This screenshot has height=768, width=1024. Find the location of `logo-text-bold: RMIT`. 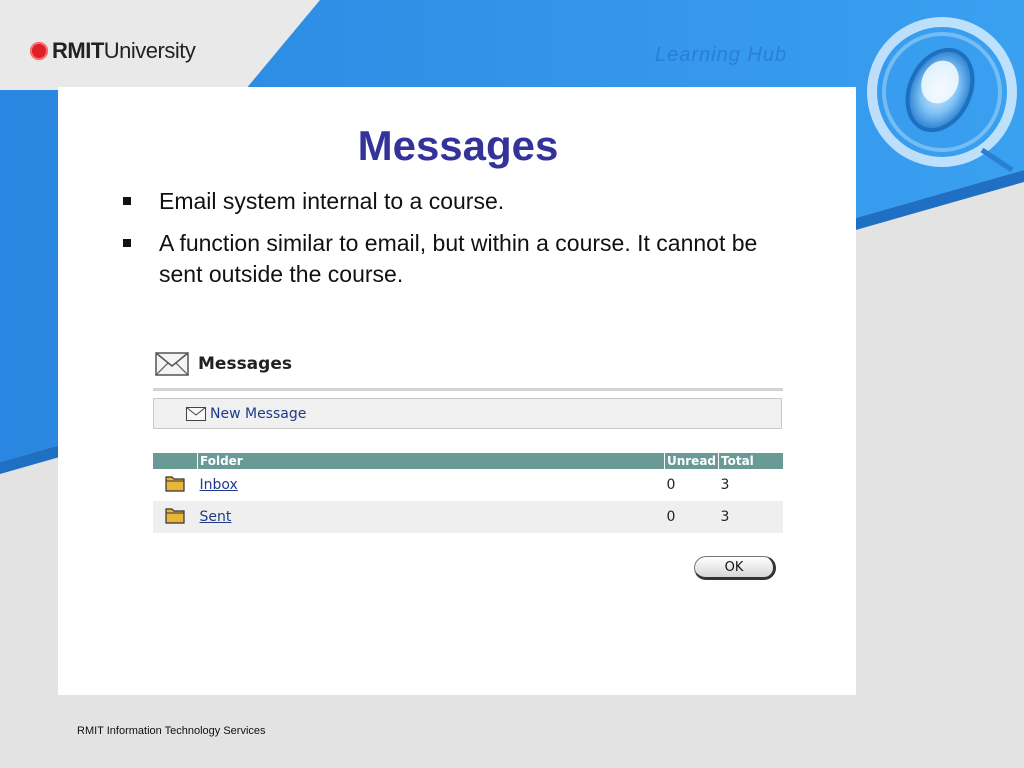

logo-text-bold: RMIT is located at coordinates (78, 50).